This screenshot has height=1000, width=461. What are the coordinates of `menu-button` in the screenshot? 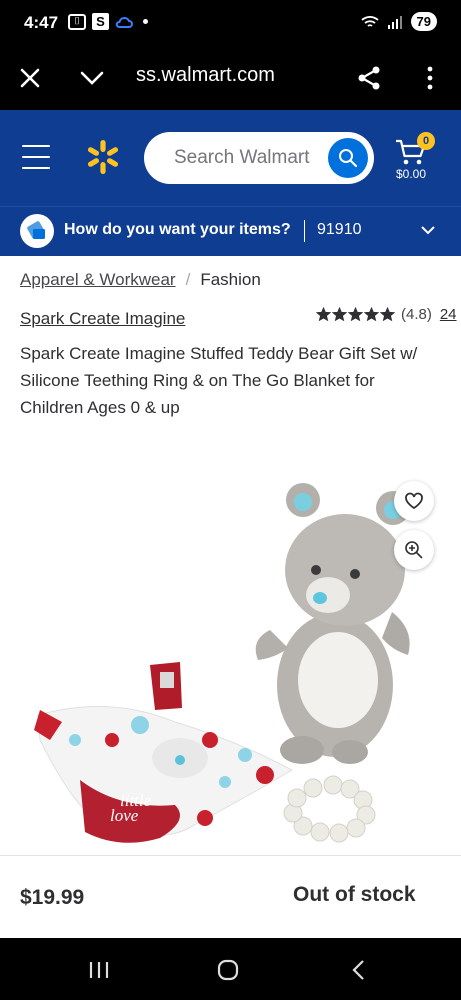 It's located at (36, 157).